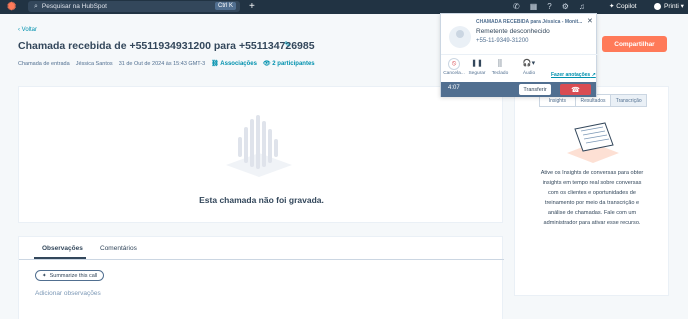 The height and width of the screenshot is (319, 688). I want to click on transfer-button: Transferir, so click(535, 89).